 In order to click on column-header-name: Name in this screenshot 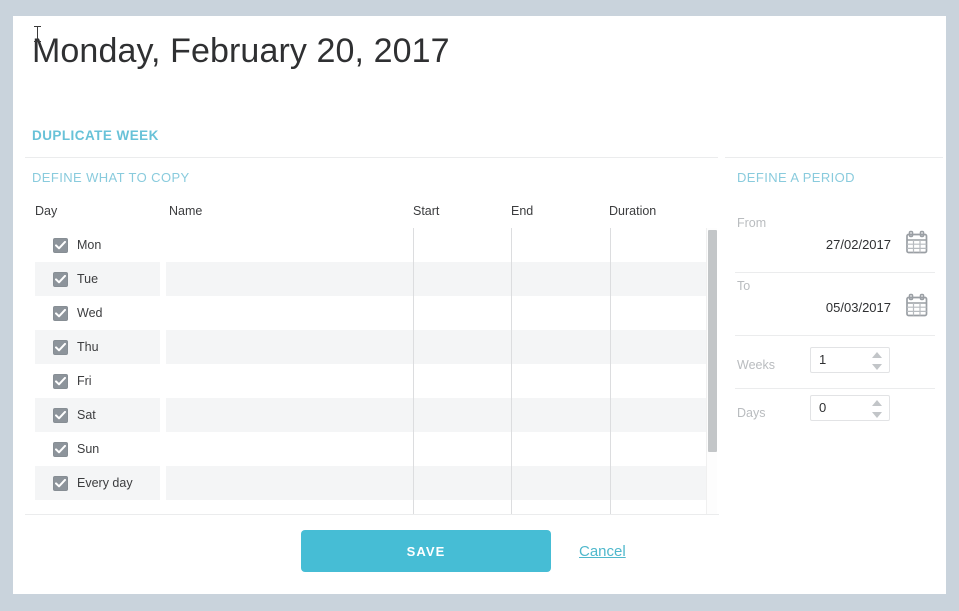, I will do `click(186, 211)`.